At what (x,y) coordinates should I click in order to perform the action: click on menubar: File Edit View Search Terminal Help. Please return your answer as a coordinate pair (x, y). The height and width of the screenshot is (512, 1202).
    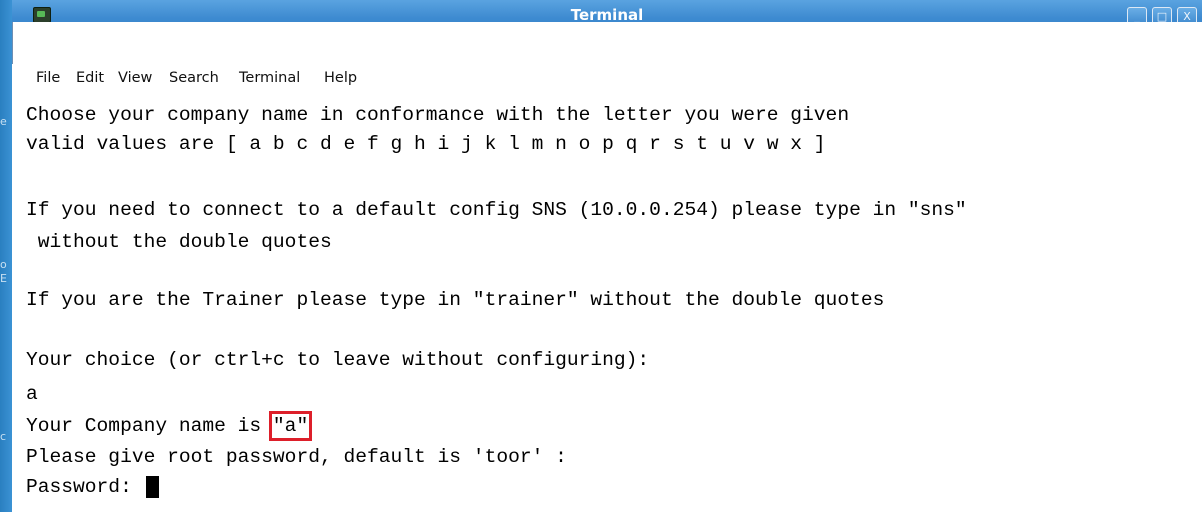
    Looking at the image, I should click on (607, 79).